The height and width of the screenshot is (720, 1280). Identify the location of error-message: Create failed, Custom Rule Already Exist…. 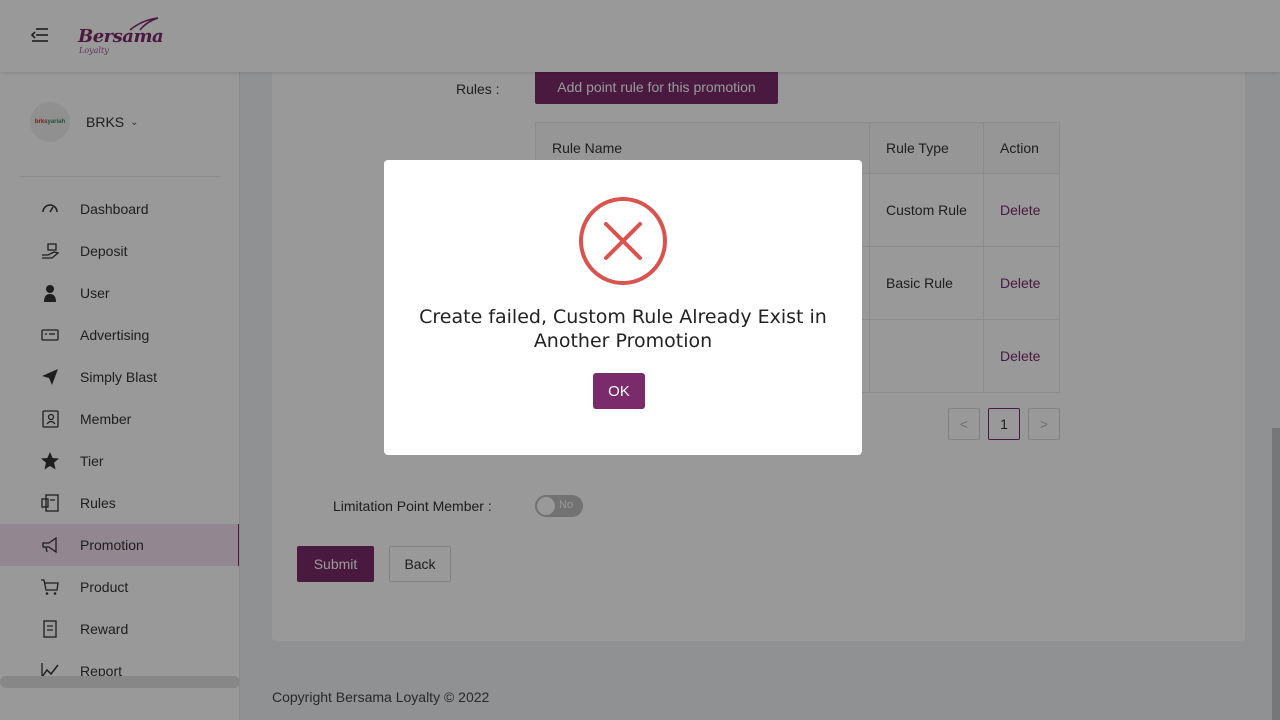
(623, 329).